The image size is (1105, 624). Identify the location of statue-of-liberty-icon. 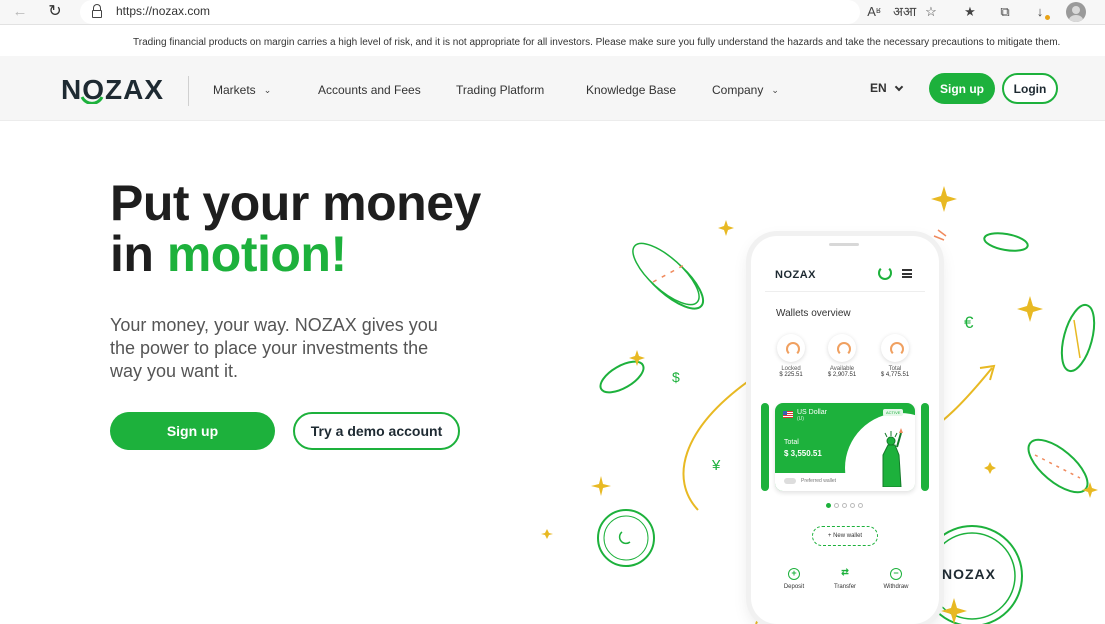
(892, 457).